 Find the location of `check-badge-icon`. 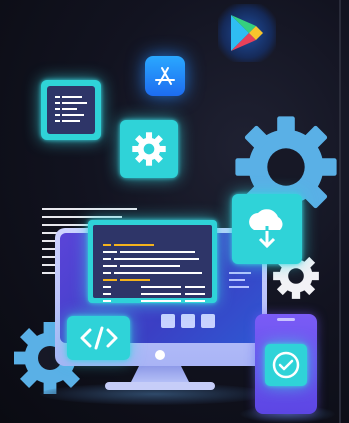

check-badge-icon is located at coordinates (286, 365).